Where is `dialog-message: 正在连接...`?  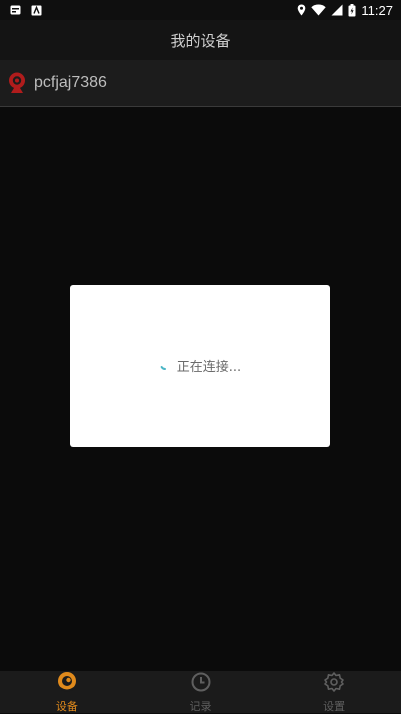 dialog-message: 正在连接... is located at coordinates (209, 367).